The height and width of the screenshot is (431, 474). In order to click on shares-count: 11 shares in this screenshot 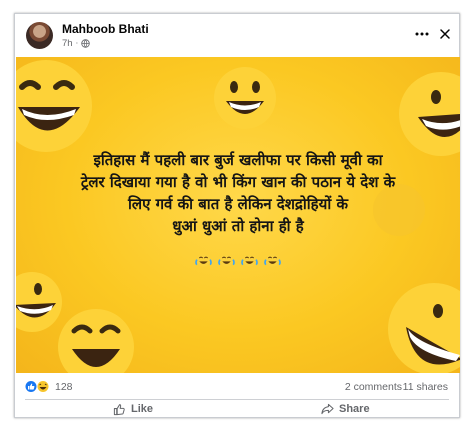, I will do `click(425, 387)`.